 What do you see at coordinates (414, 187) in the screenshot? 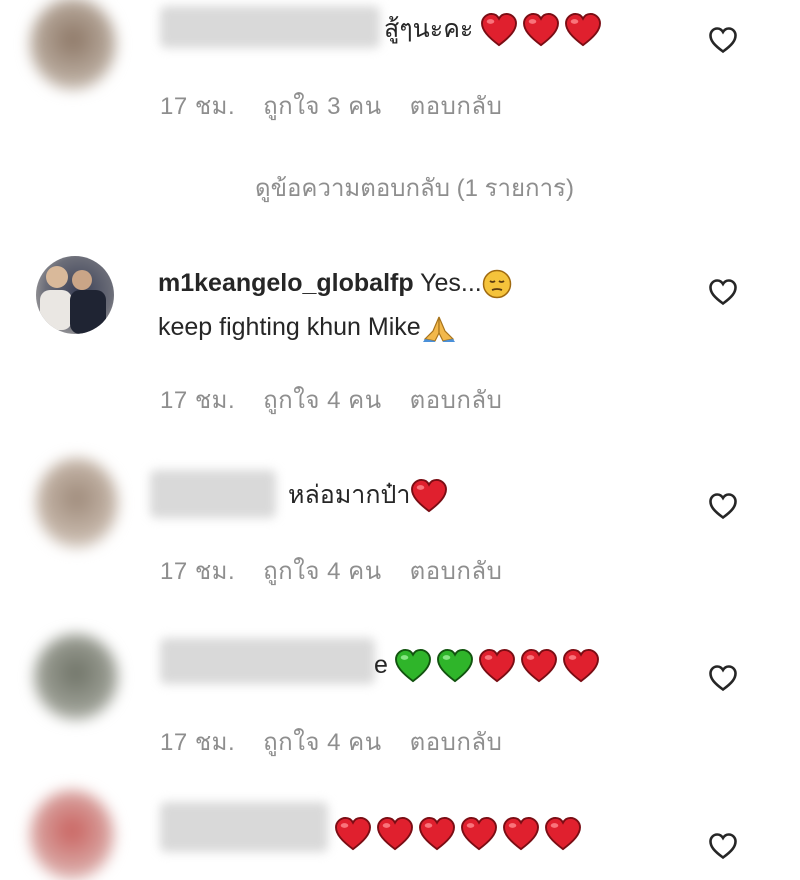
I see `view-replies-button: ดูข้อความตอบกลับ (1 รายการ)` at bounding box center [414, 187].